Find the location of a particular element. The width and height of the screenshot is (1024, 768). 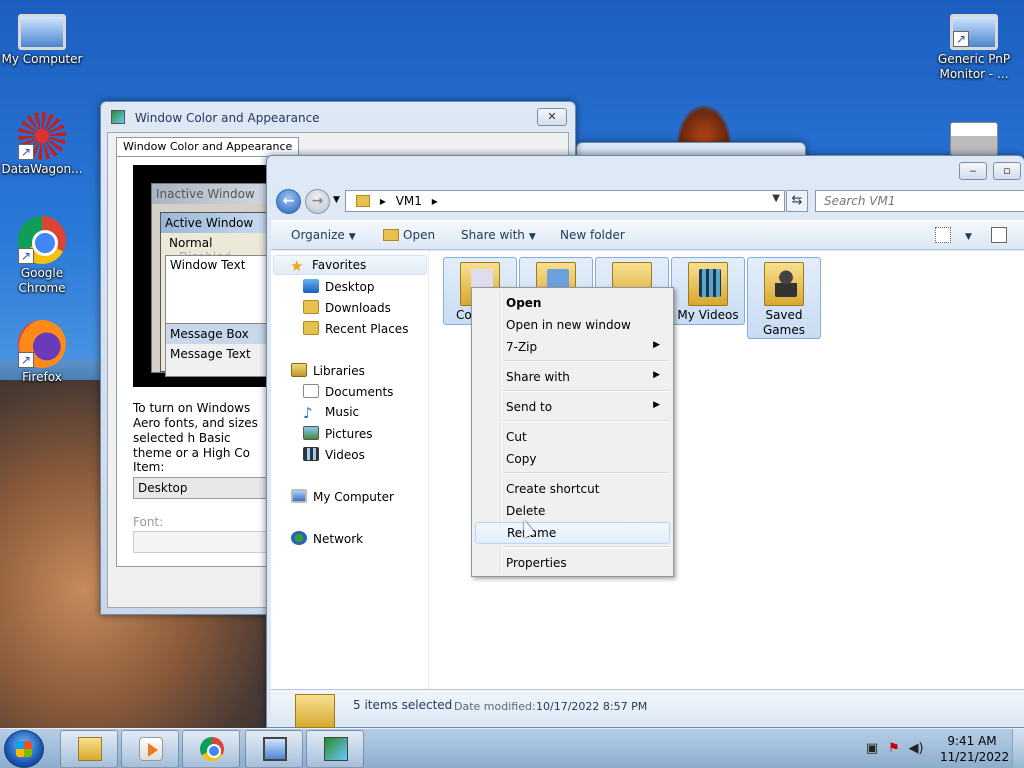

clock: 9:41 AM 11/21/2022 is located at coordinates (974, 749).